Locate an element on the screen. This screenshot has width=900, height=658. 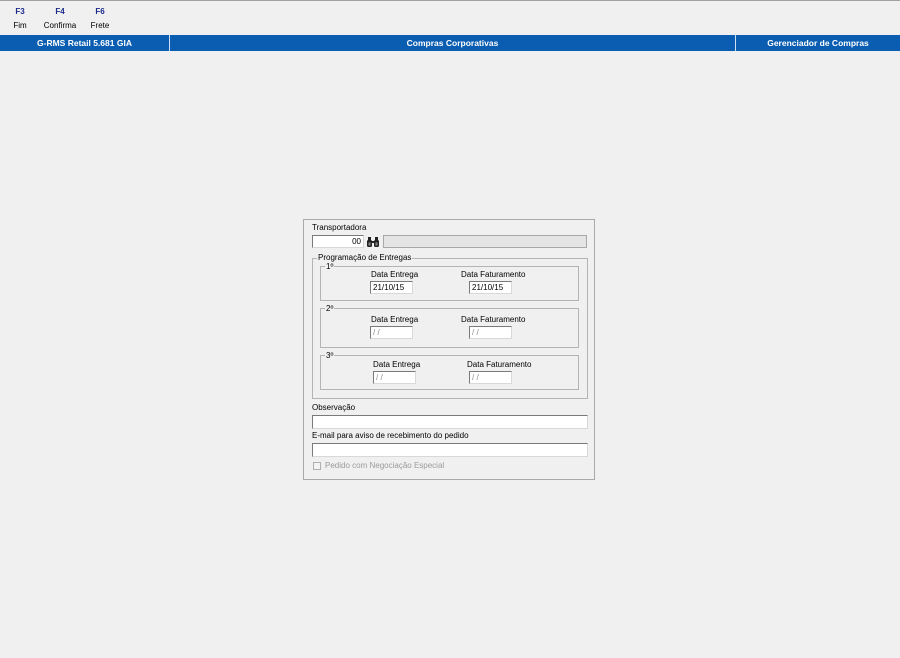
f3-fim-button: F3 Fim is located at coordinates (20, 19).